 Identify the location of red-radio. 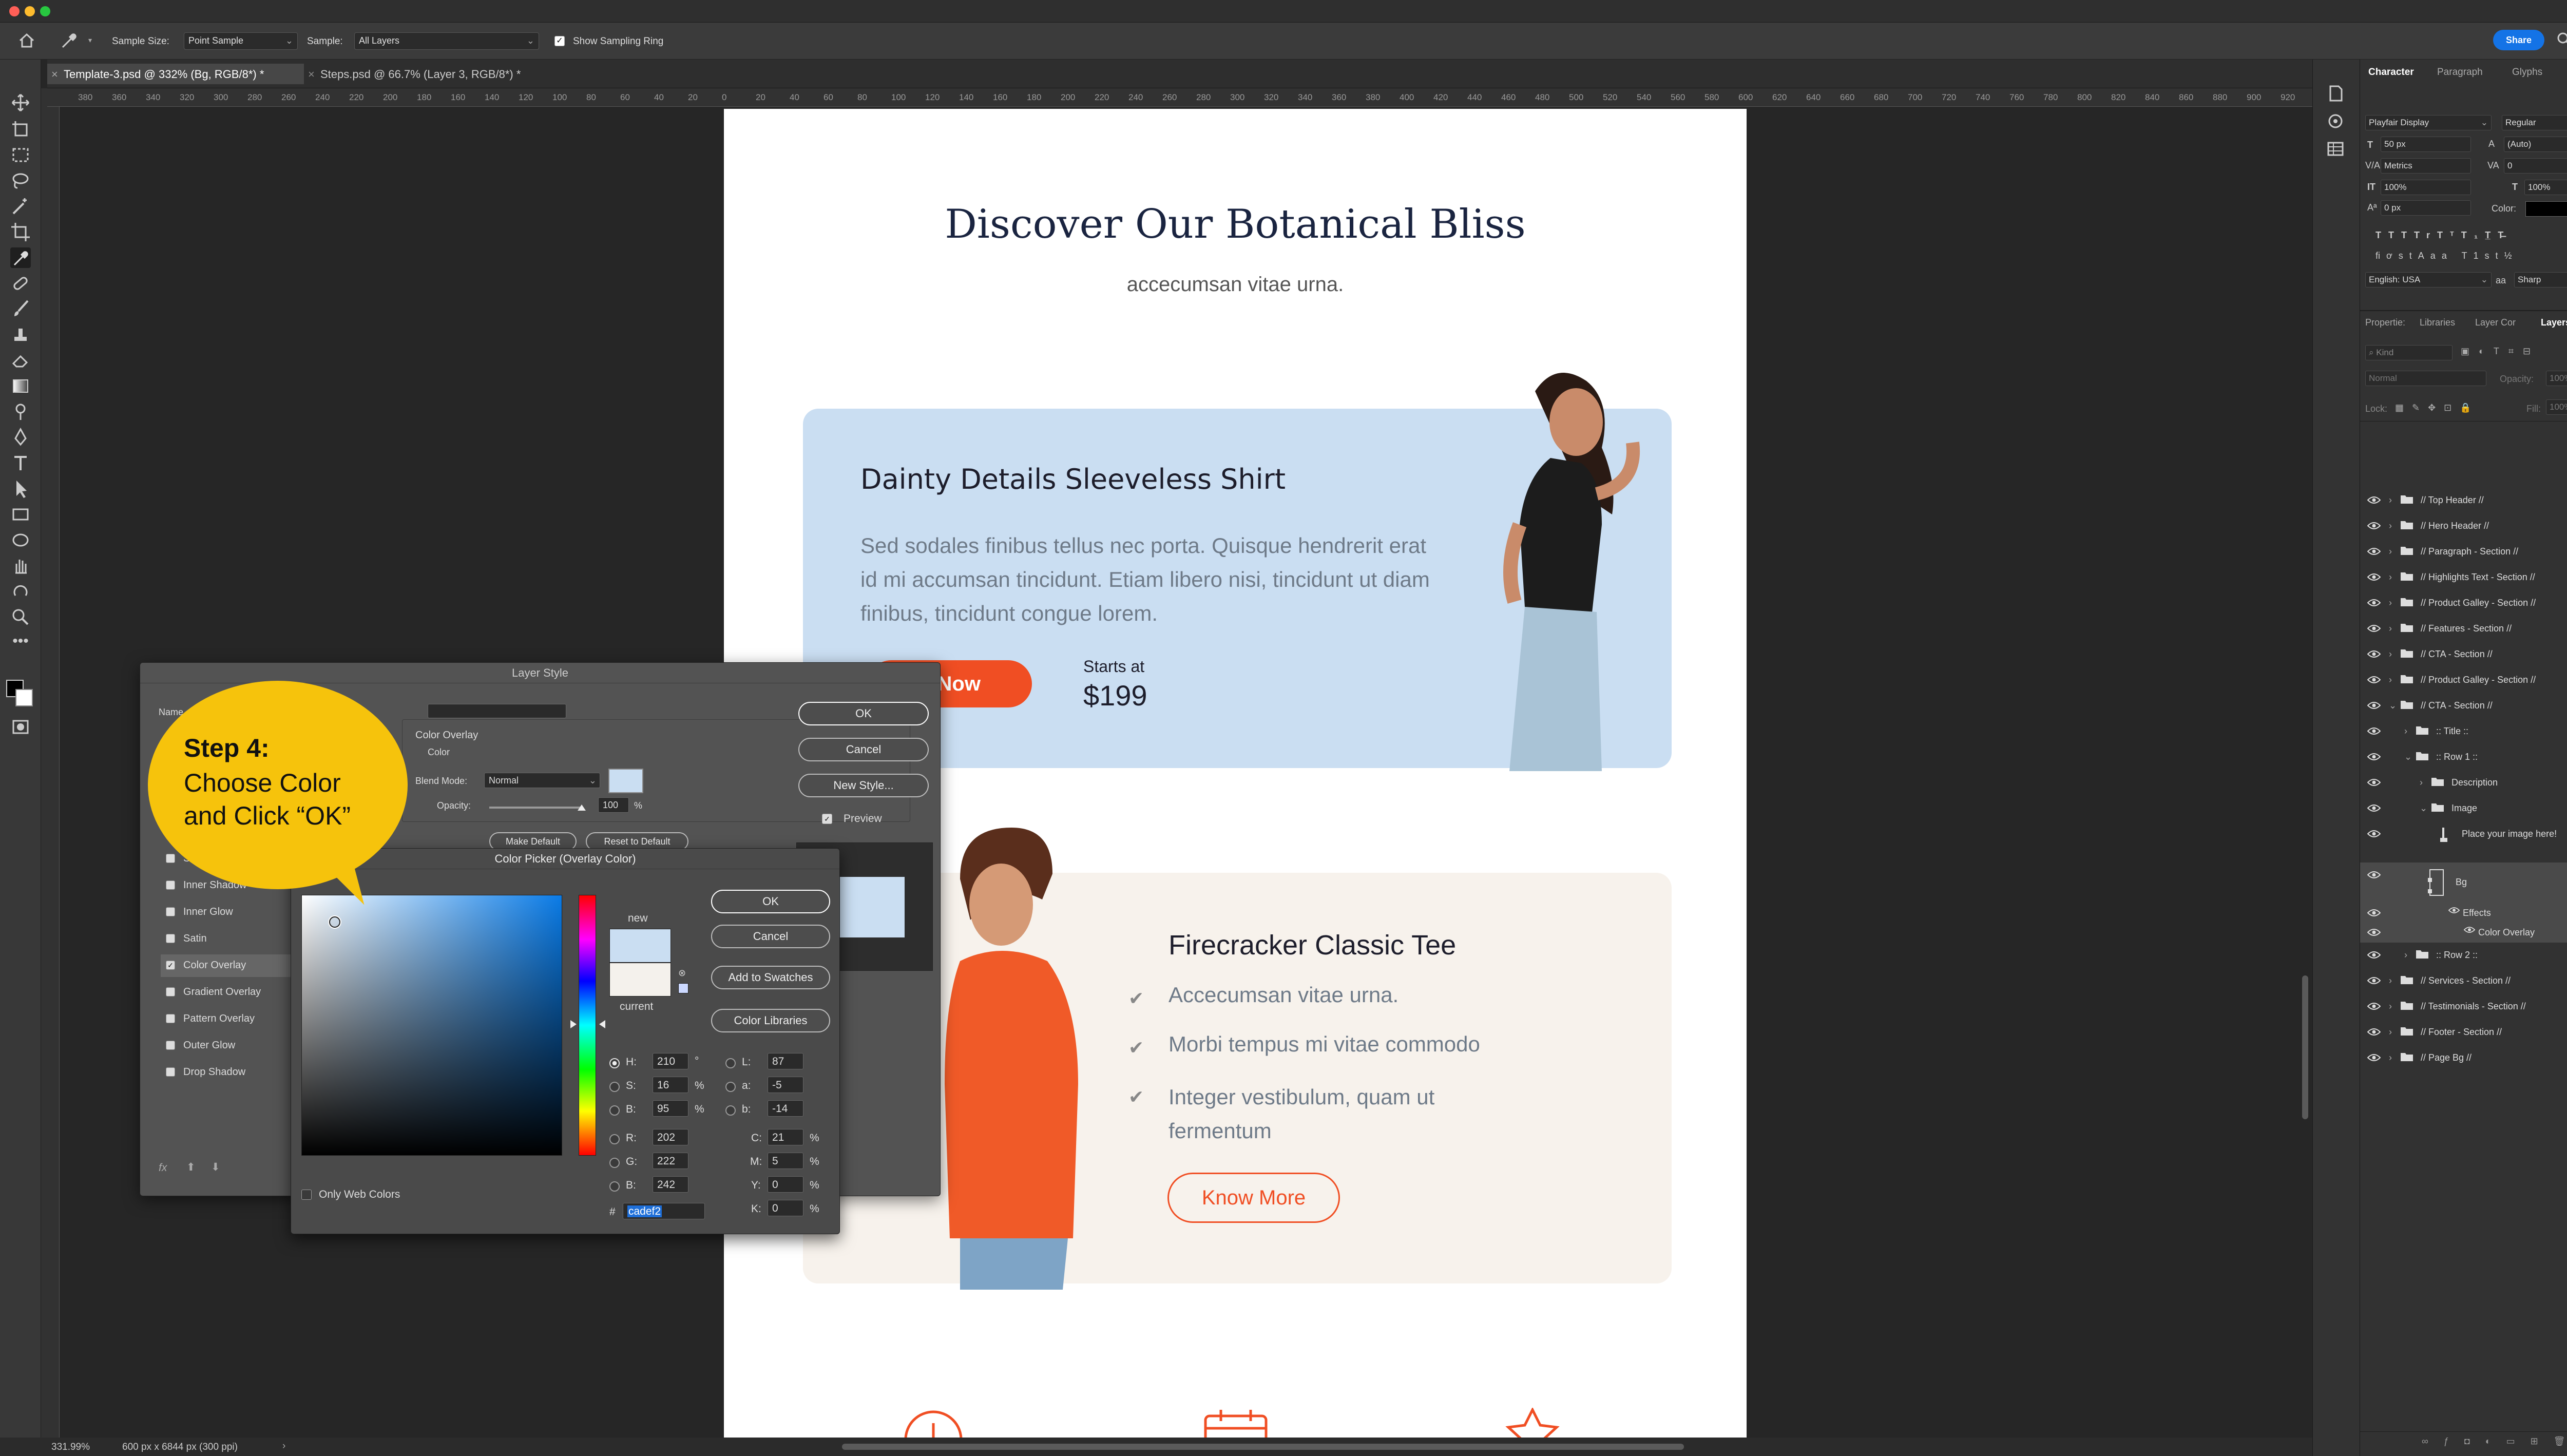
(614, 1139).